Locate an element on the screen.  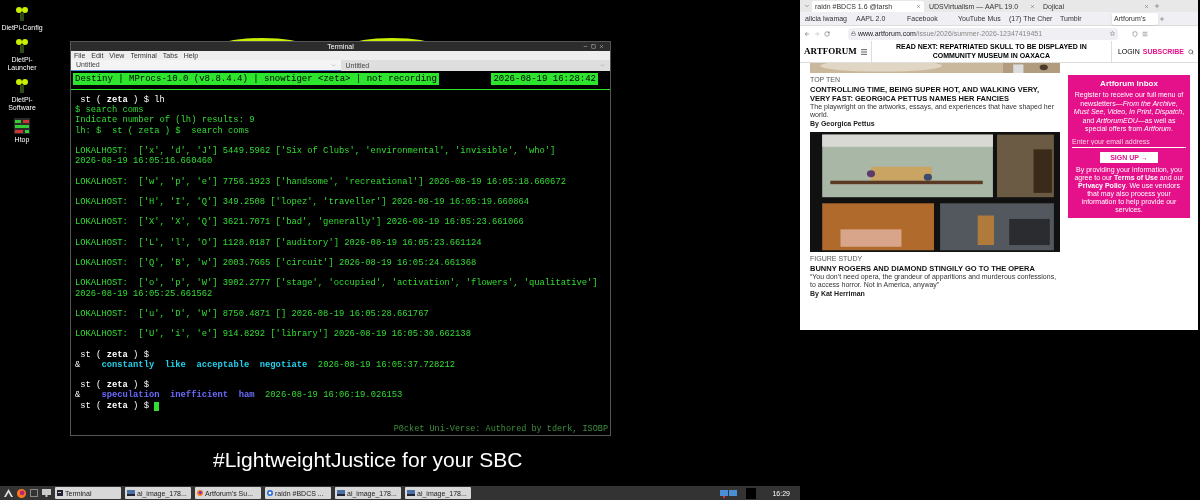
output-line: LOKALHOST: ['u', 'D', 'W'] 8750.4871 [] 2026-08-19 16:05:28.661767 is located at coordinates (252, 313).